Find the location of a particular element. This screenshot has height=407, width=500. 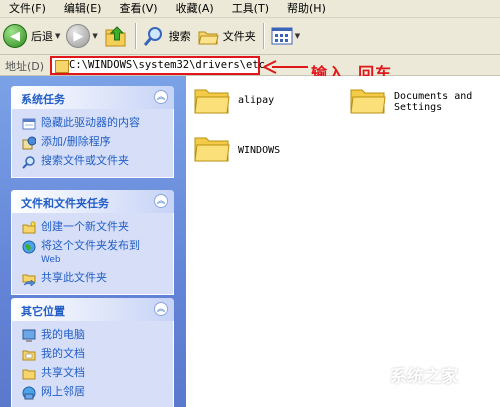

toolbar: ◀ 后退 ▼ ▶ ▼ 搜索 文件夹 ▼ is located at coordinates (250, 36).